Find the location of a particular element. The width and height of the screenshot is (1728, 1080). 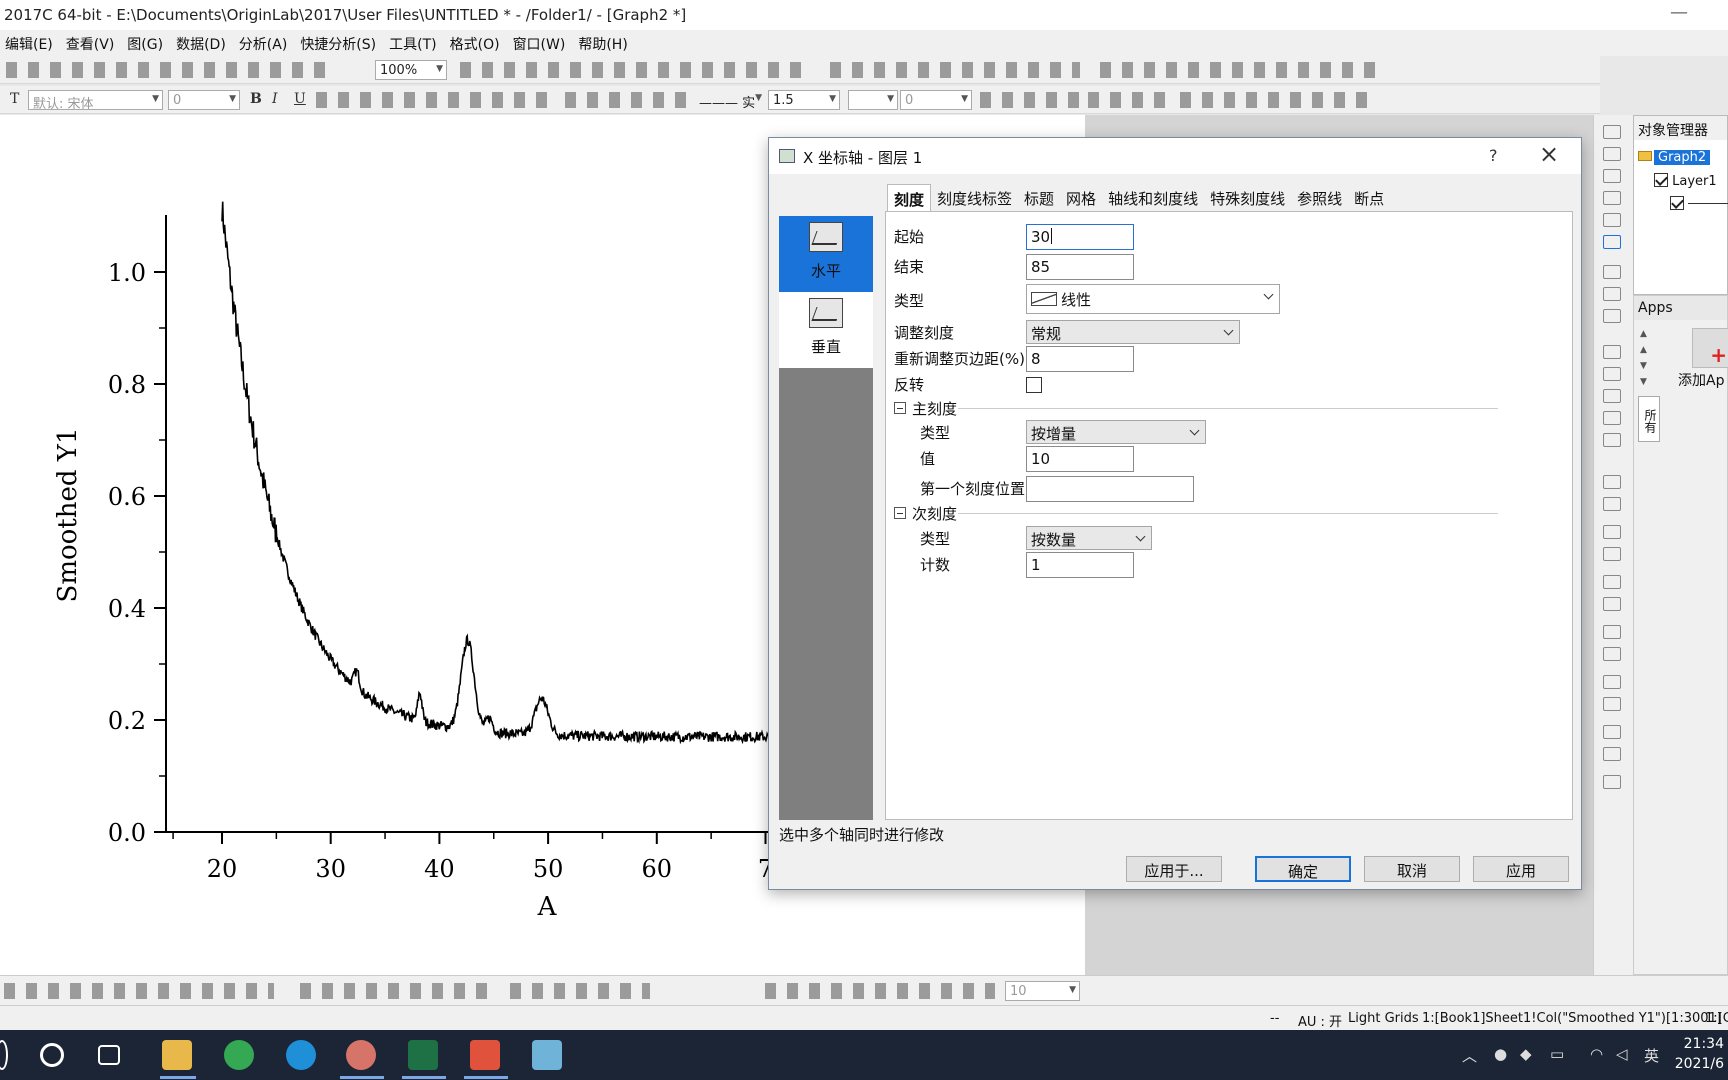

minor-count-input: 1 is located at coordinates (1080, 565).